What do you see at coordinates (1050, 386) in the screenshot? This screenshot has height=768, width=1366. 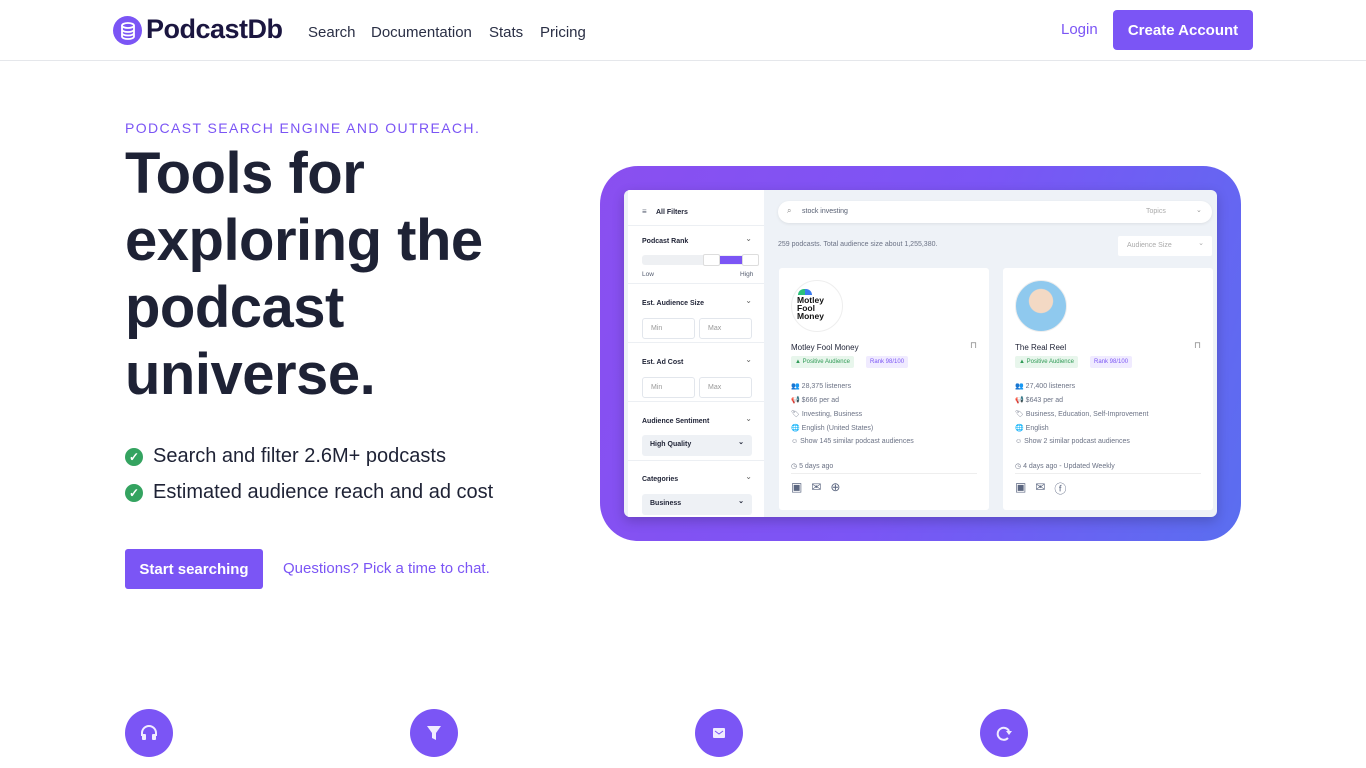 I see `meta-text: 27,400 listeners` at bounding box center [1050, 386].